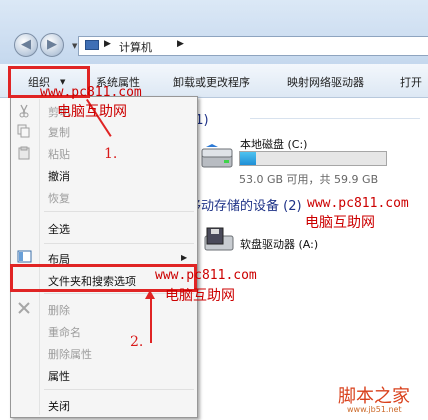 This screenshot has width=428, height=420. I want to click on layout-icon, so click(24, 256).